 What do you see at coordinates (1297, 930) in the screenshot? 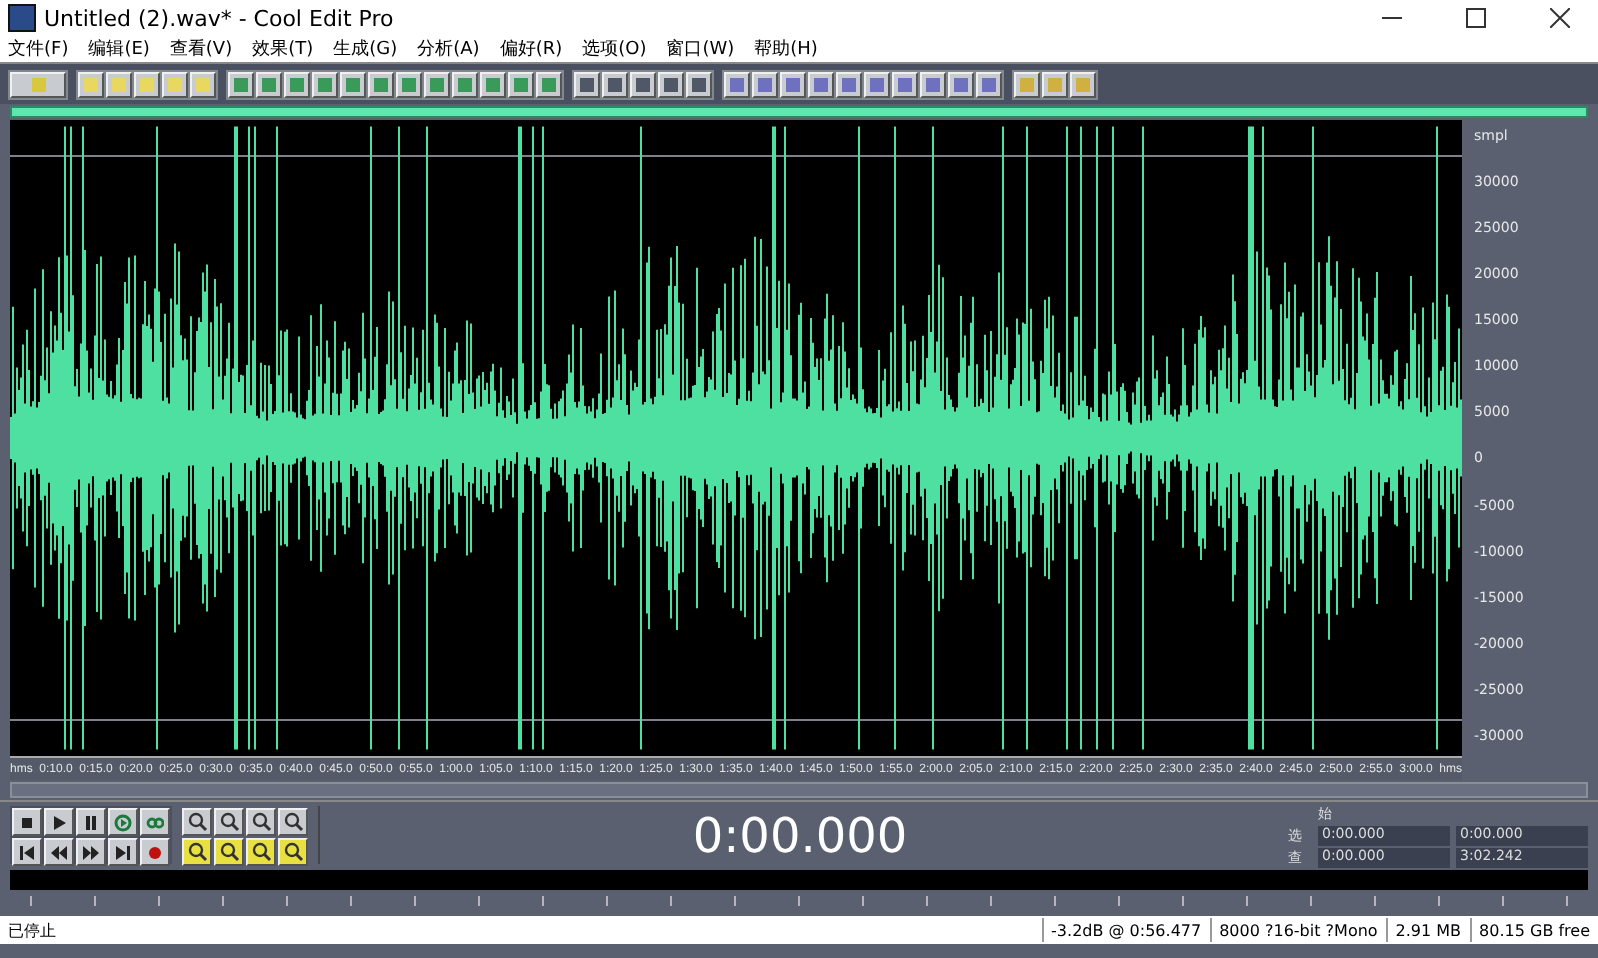
I see `status-text: 8000 ?16-bit ?Mono` at bounding box center [1297, 930].